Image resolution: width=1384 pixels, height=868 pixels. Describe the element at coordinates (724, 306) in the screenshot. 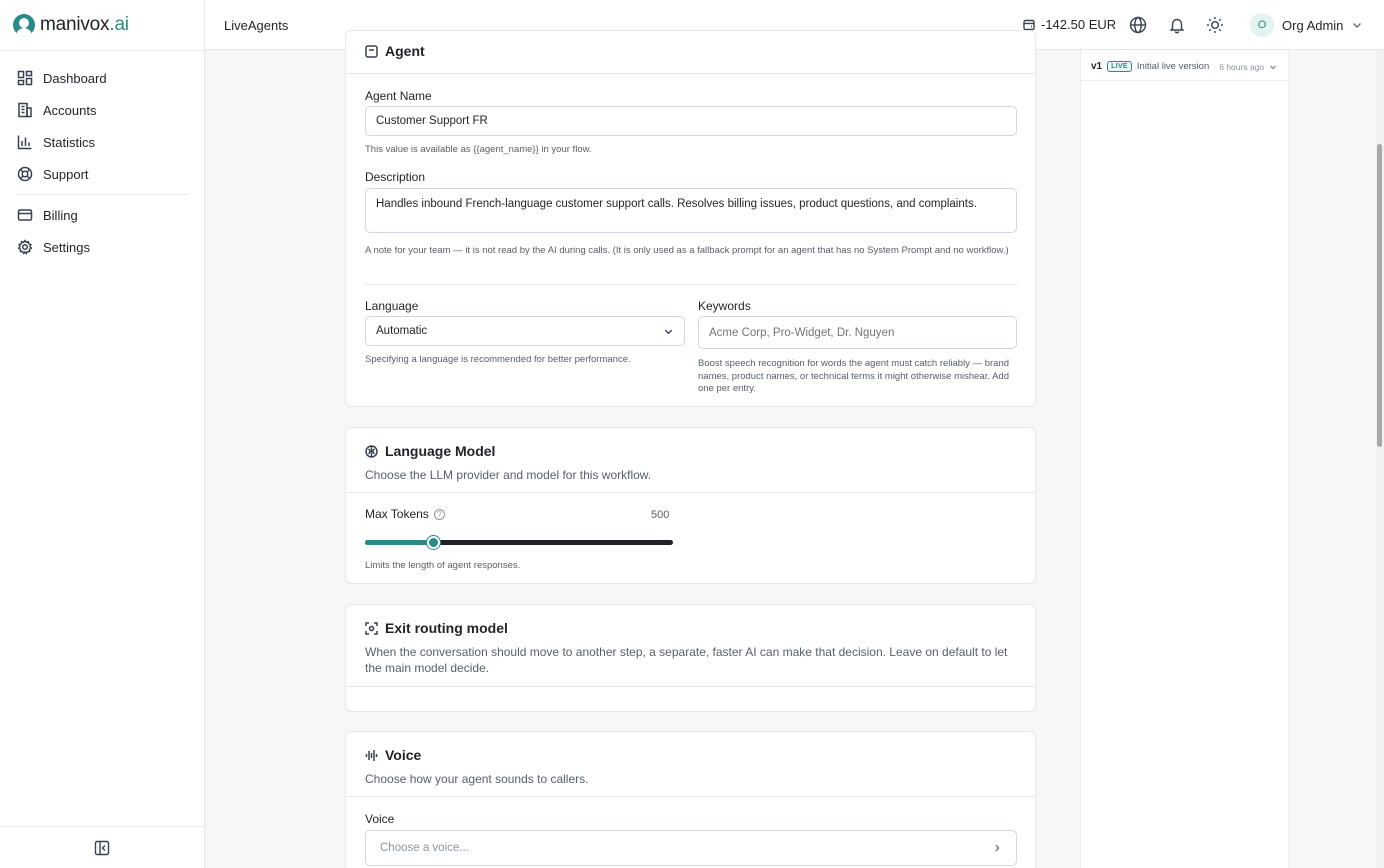

I see `keywords-label: Keywords` at that location.